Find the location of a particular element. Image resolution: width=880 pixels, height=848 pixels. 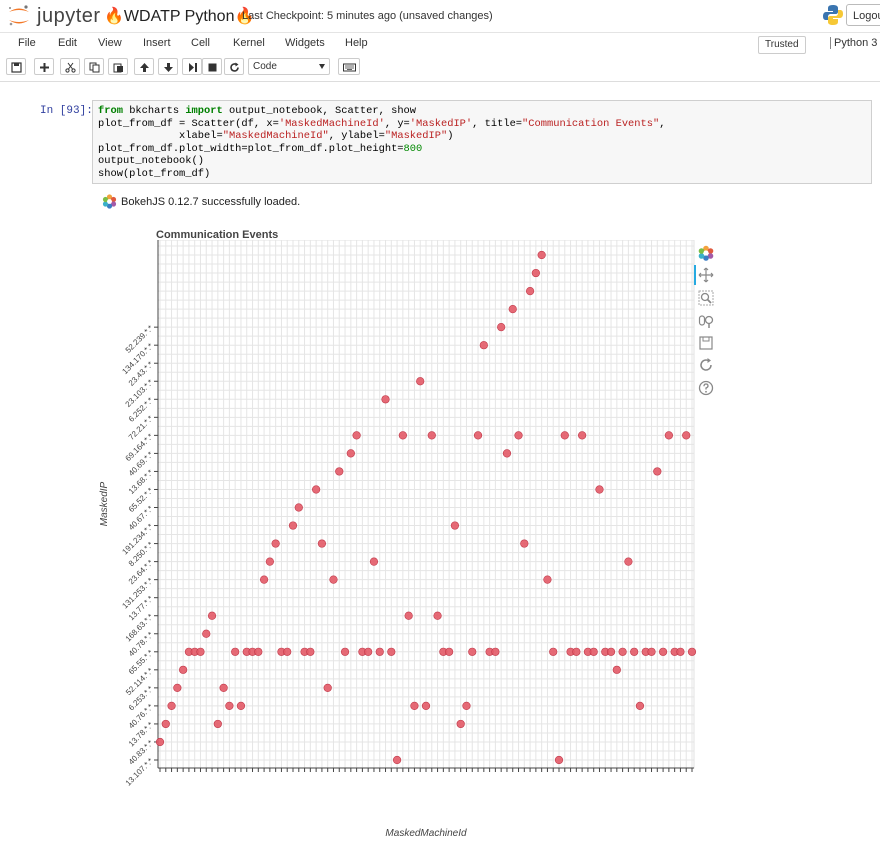

menu-view: View is located at coordinates (110, 43).